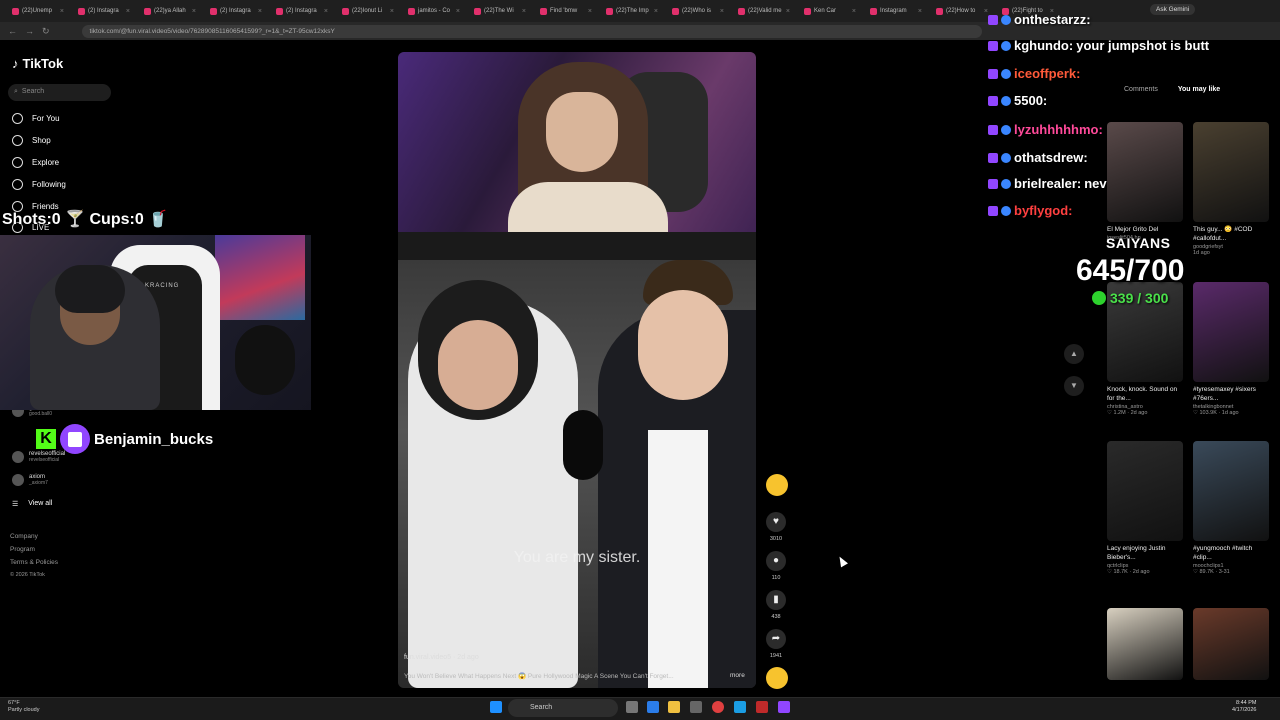 Image resolution: width=1280 pixels, height=720 pixels. Describe the element at coordinates (368, 11) in the screenshot. I see `browser-tab: (22)Ionut Li ×` at that location.